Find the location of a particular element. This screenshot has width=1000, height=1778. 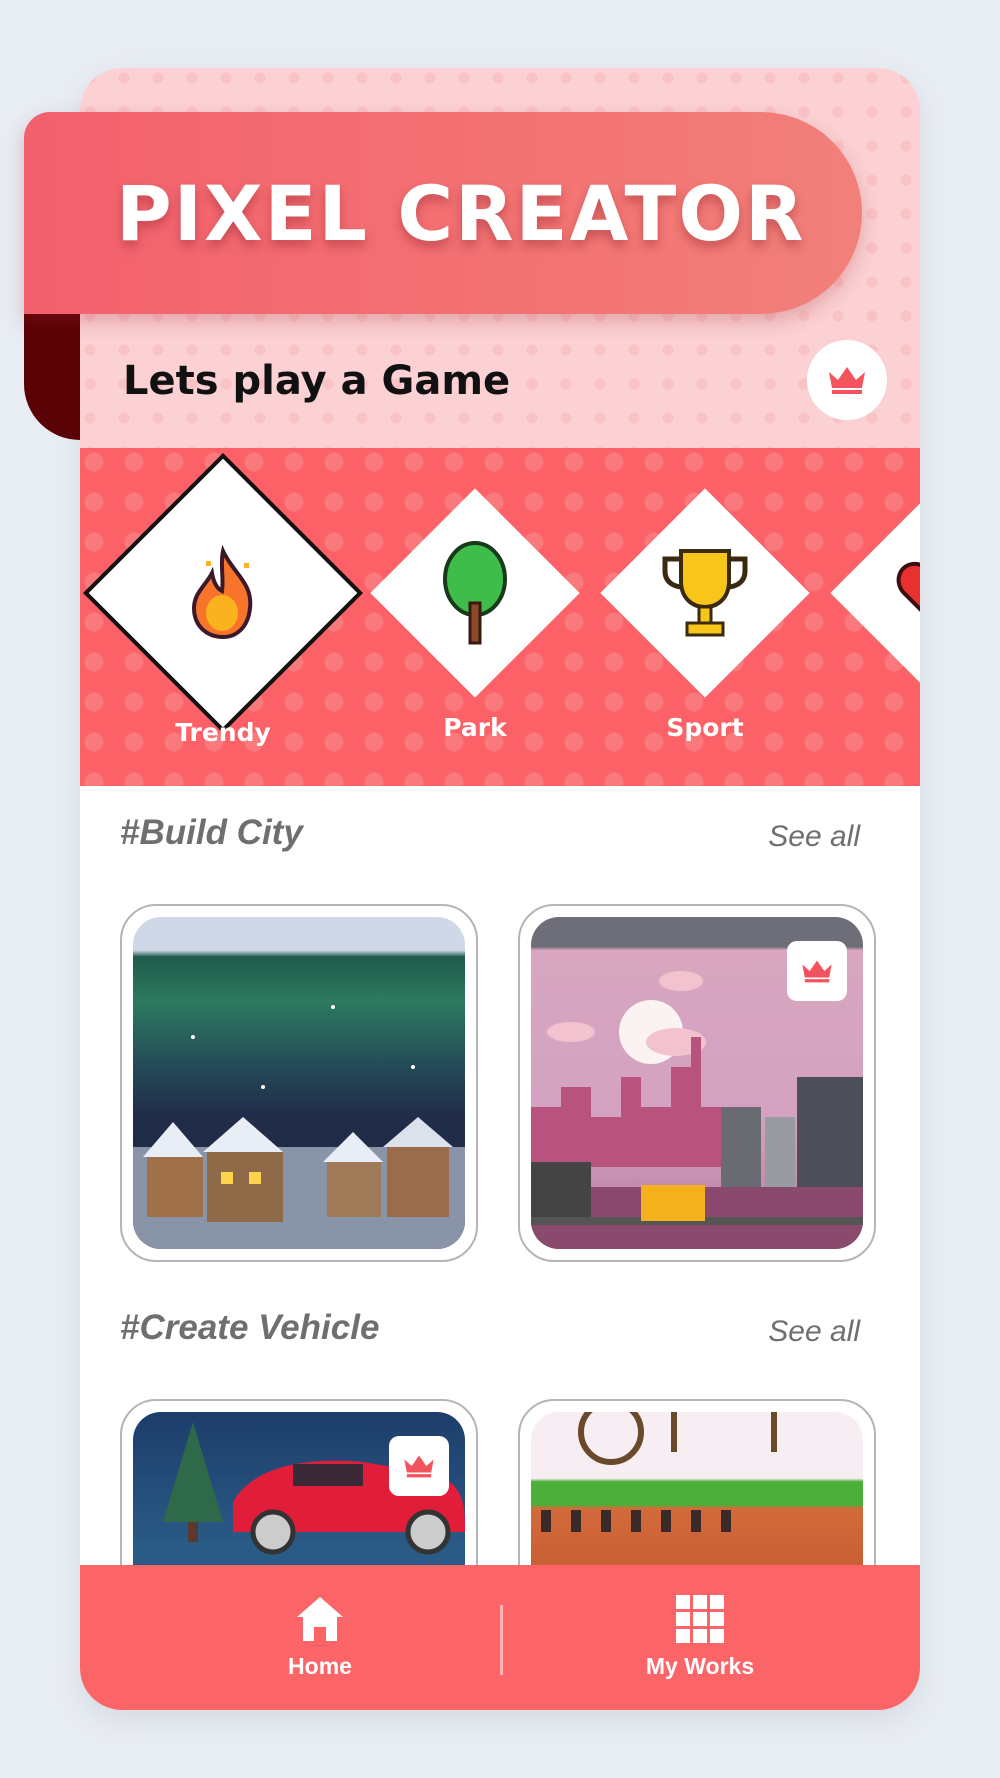

page-subtitle: Lets play a Game is located at coordinates (317, 381).